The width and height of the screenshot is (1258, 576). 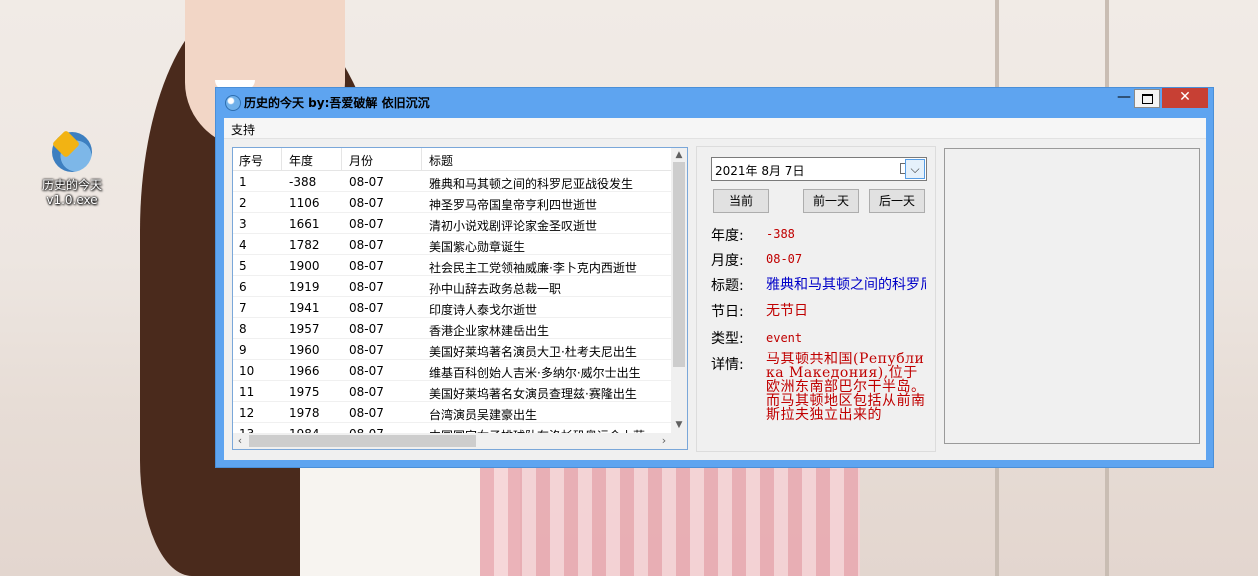 What do you see at coordinates (483, 415) in the screenshot?
I see `cell-title: 台湾演员吴建豪出生` at bounding box center [483, 415].